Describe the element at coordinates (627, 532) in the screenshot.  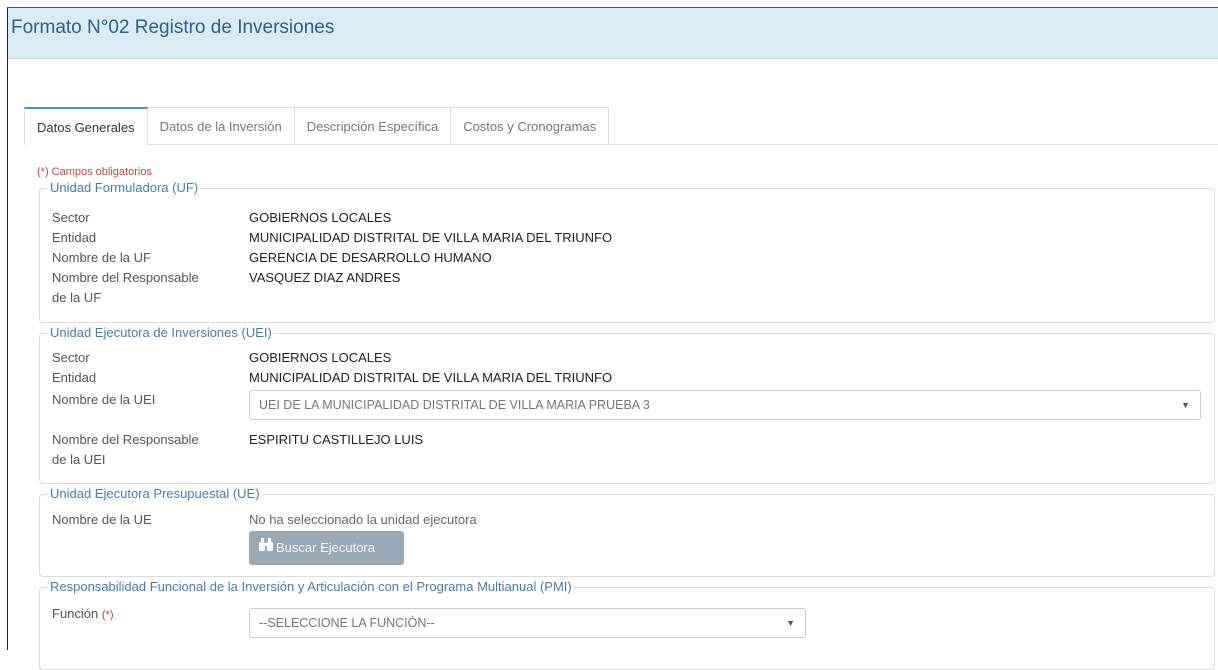
I see `ue-section: Unidad Ejecutora Presupuestal (UE)` at that location.